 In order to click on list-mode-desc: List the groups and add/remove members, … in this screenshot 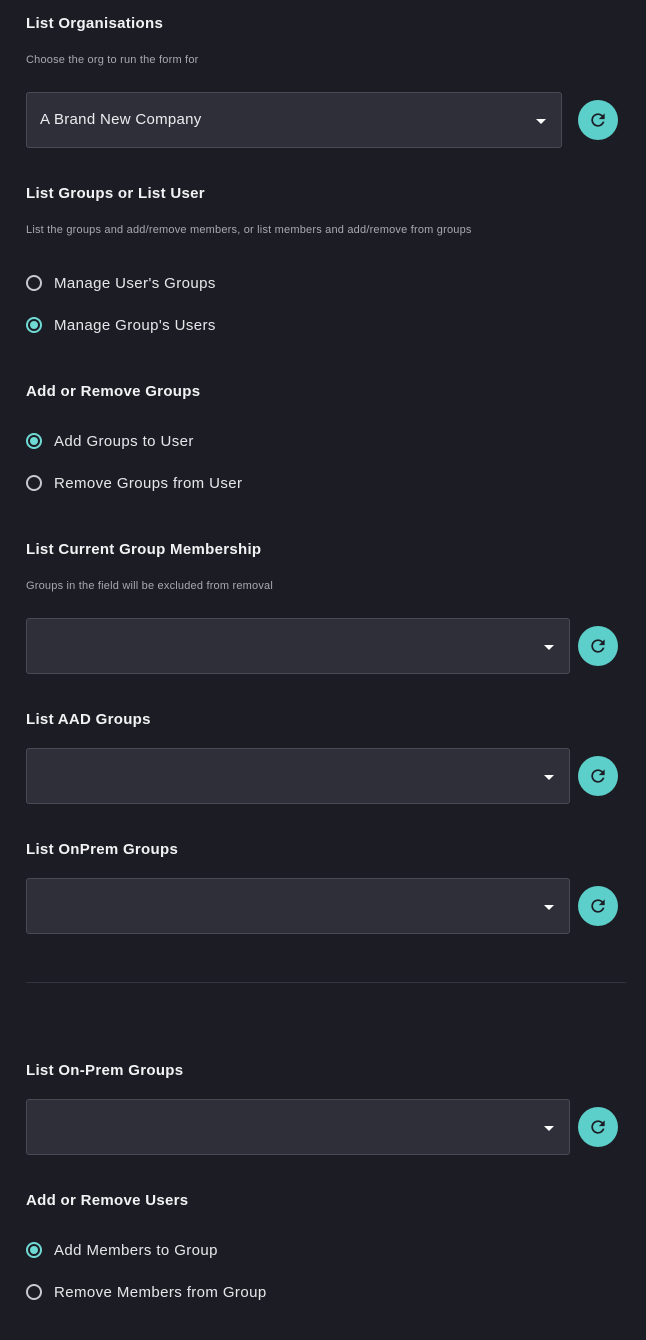, I will do `click(249, 230)`.